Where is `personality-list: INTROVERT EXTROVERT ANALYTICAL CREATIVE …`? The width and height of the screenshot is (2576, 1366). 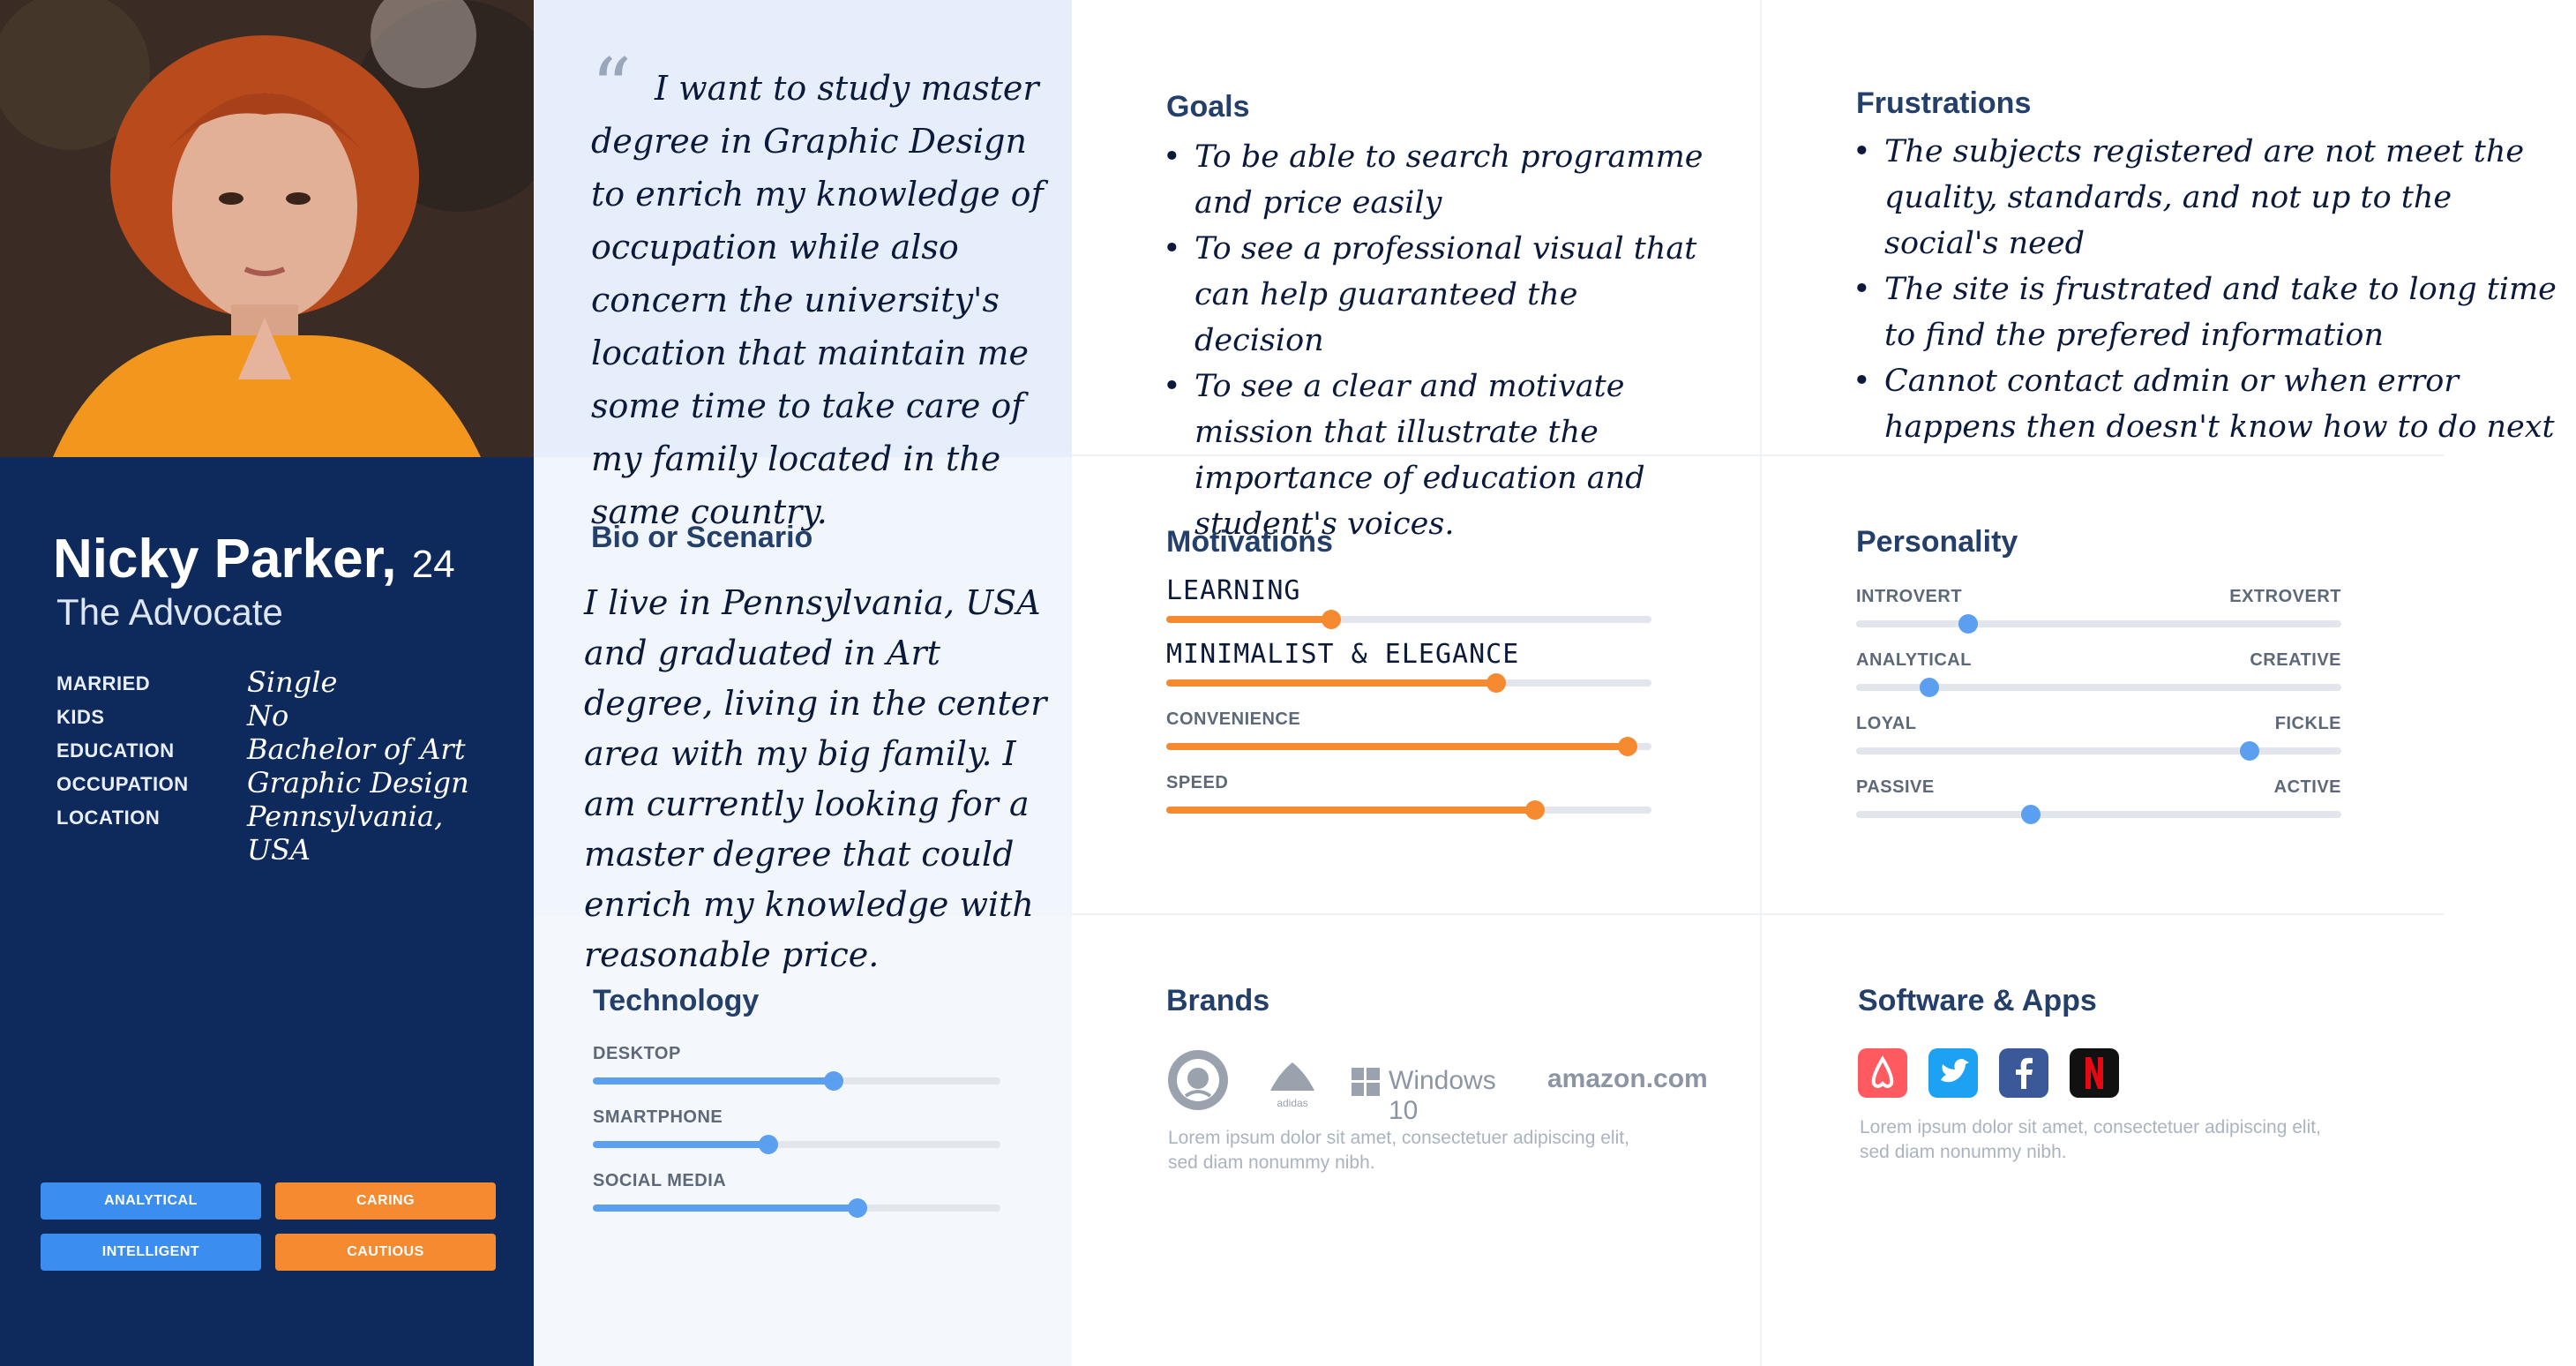
personality-list: INTROVERT EXTROVERT ANALYTICAL CREATIVE … is located at coordinates (2098, 719).